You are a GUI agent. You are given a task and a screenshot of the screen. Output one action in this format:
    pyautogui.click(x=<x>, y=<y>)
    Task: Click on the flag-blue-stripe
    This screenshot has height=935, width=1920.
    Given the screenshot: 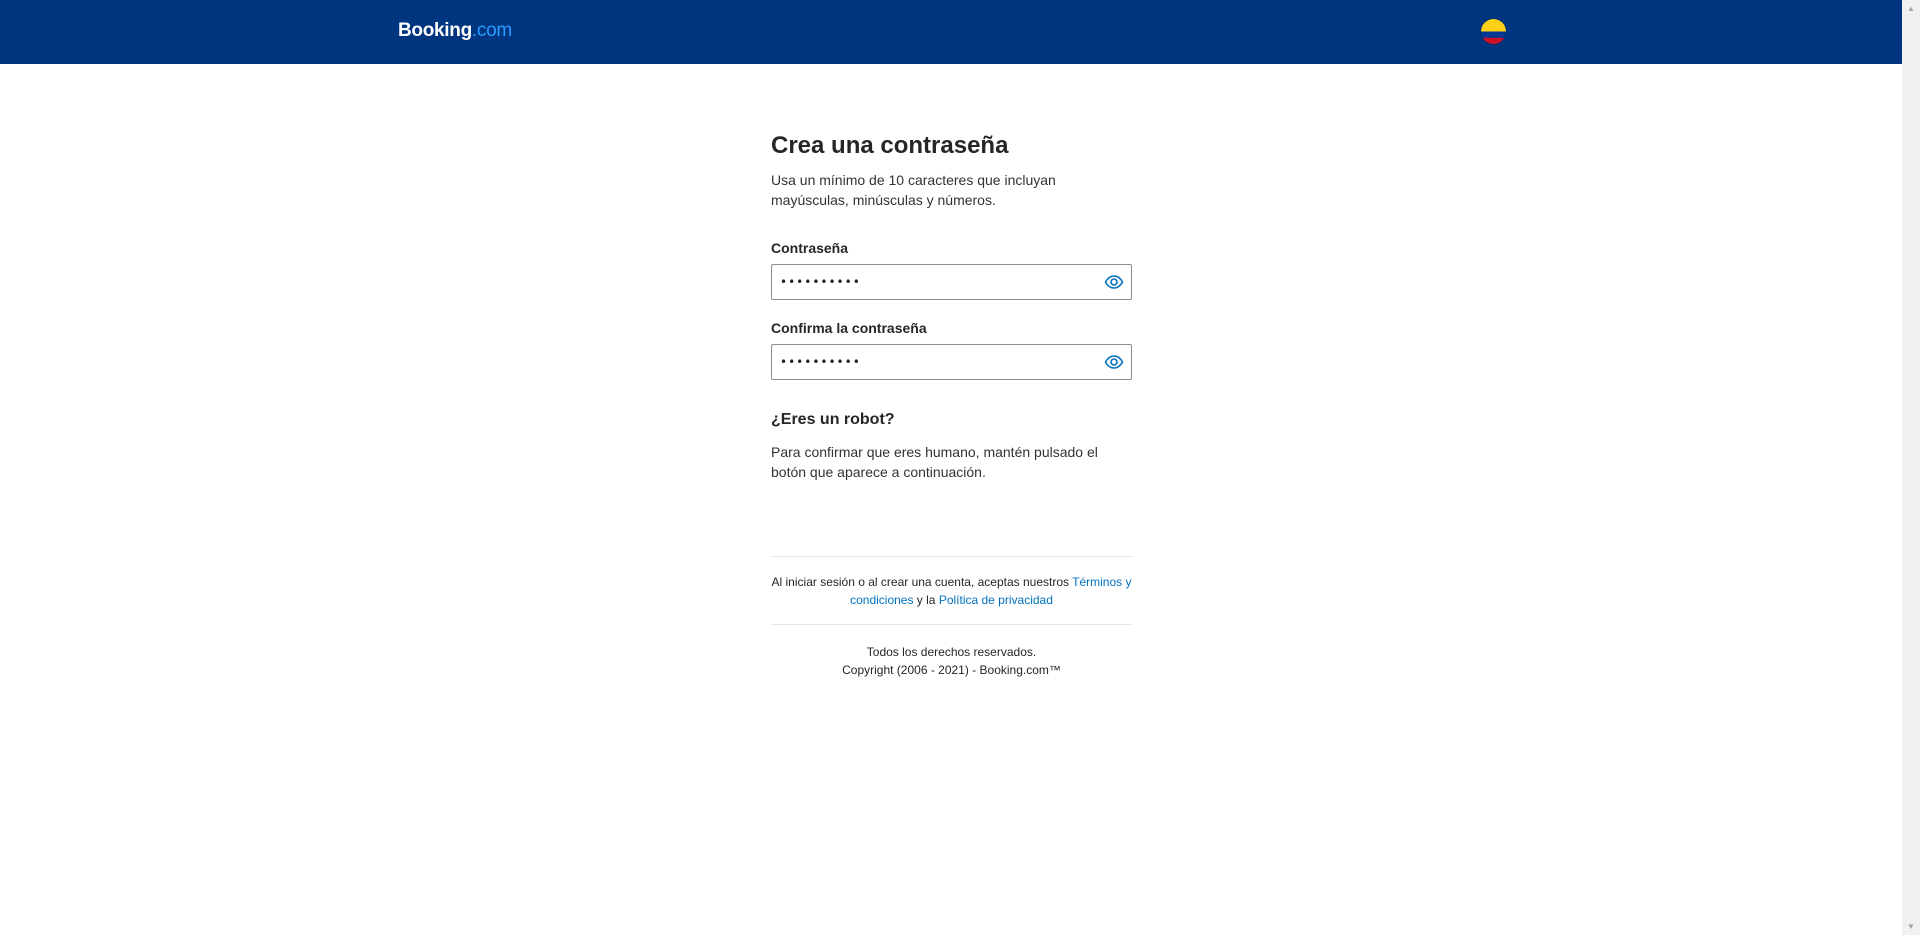 What is the action you would take?
    pyautogui.click(x=1493, y=34)
    